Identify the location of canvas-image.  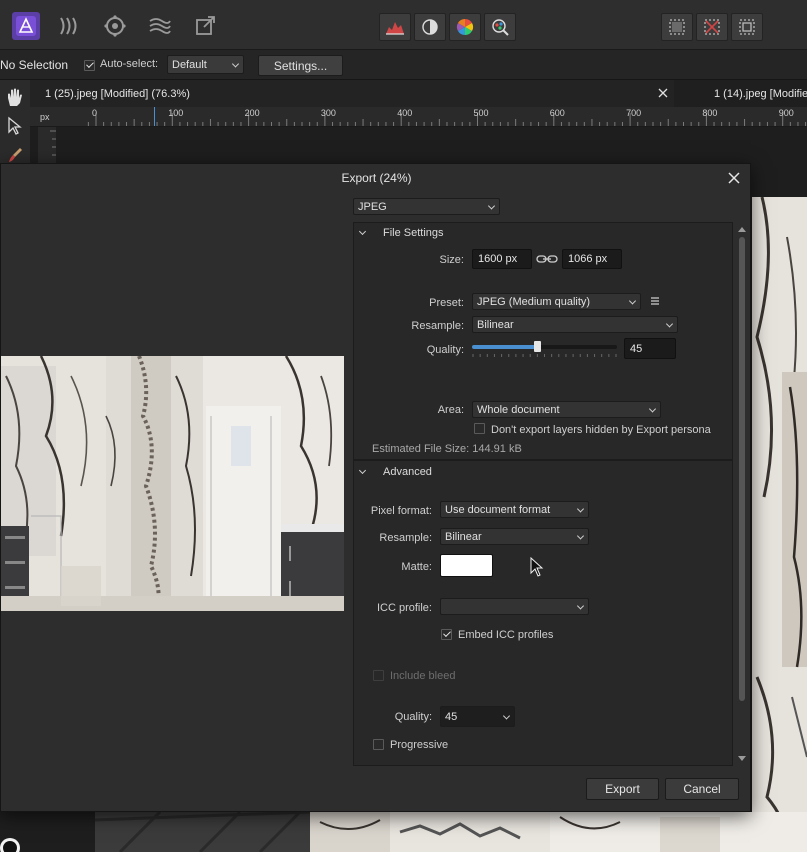
(779, 524).